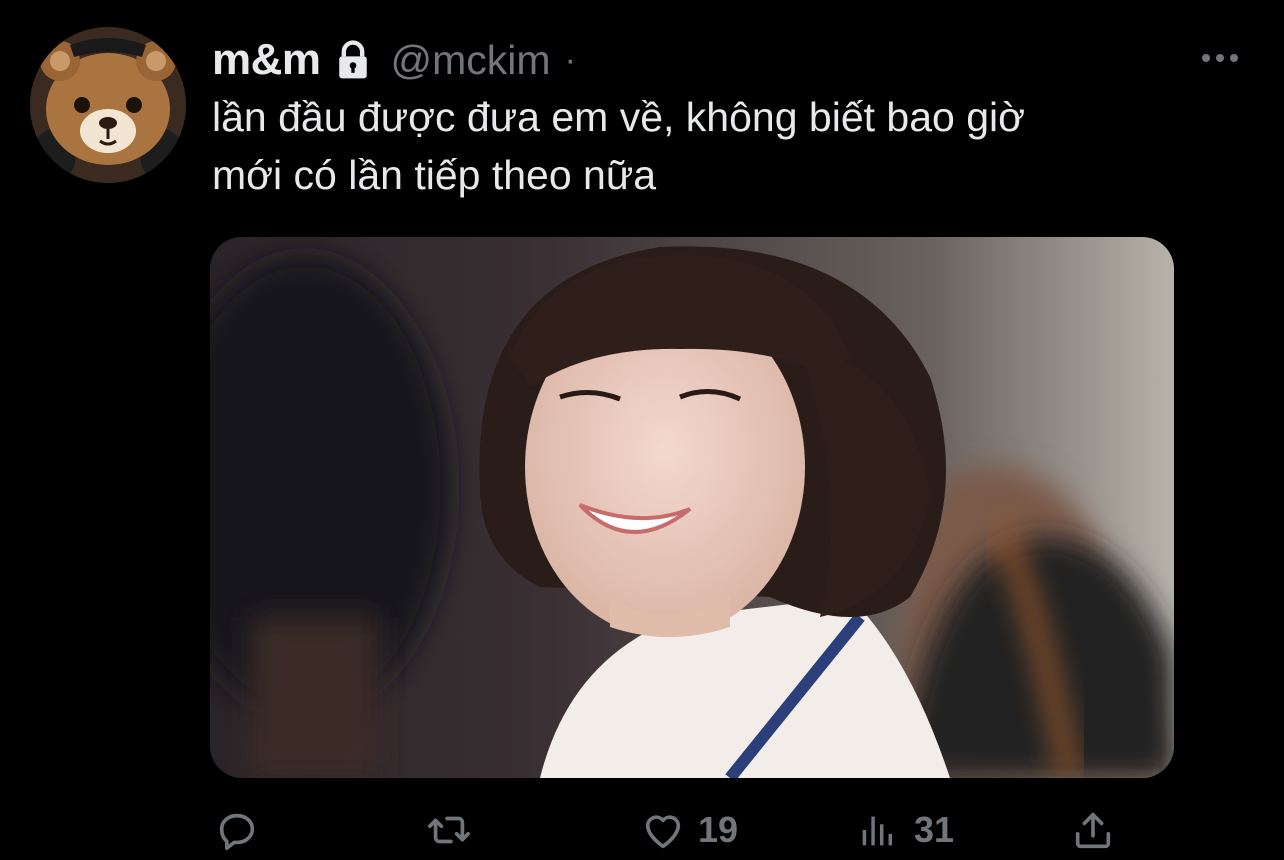  I want to click on analytics-button: 31, so click(905, 830).